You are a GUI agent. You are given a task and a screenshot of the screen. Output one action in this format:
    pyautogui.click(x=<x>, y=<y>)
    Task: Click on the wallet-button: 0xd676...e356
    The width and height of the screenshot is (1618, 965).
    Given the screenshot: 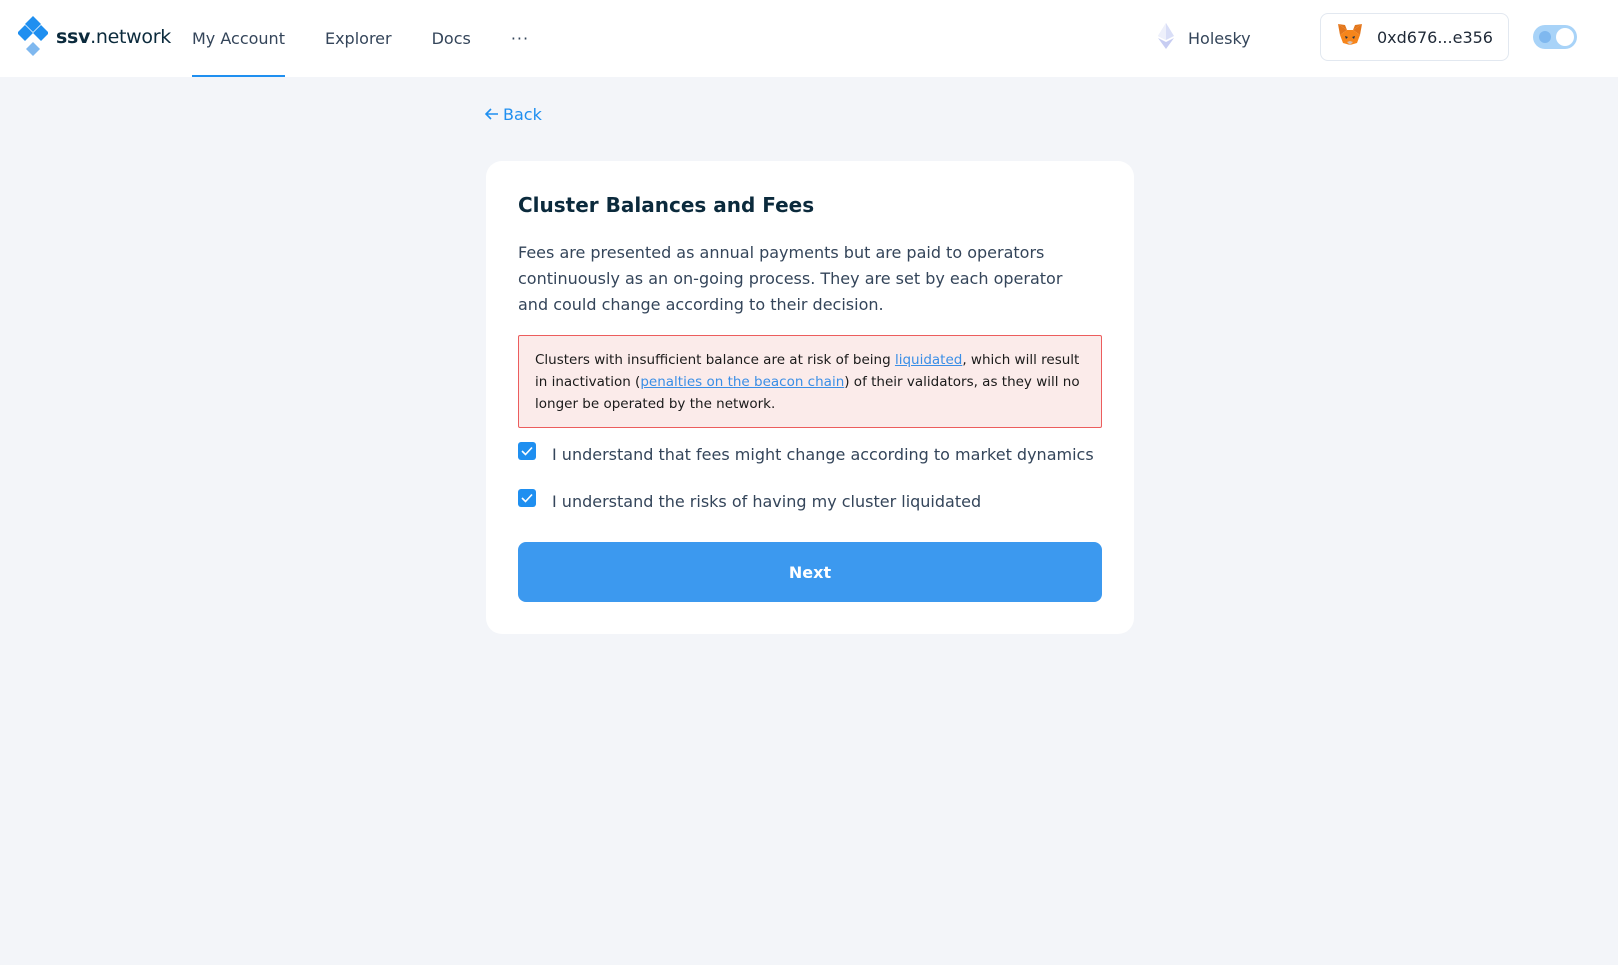 What is the action you would take?
    pyautogui.click(x=1414, y=37)
    